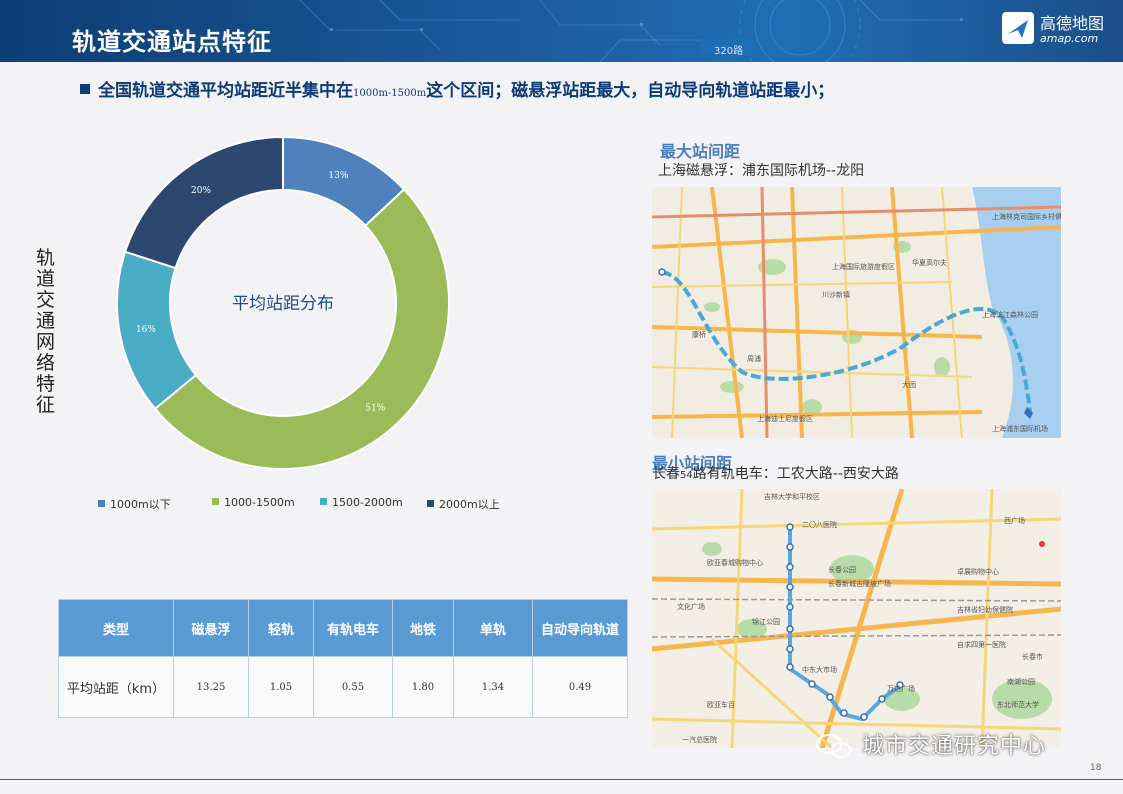 This screenshot has height=794, width=1123. Describe the element at coordinates (1026, 216) in the screenshot. I see `map1-label: 上海林克司国际乡村俱乐部` at that location.